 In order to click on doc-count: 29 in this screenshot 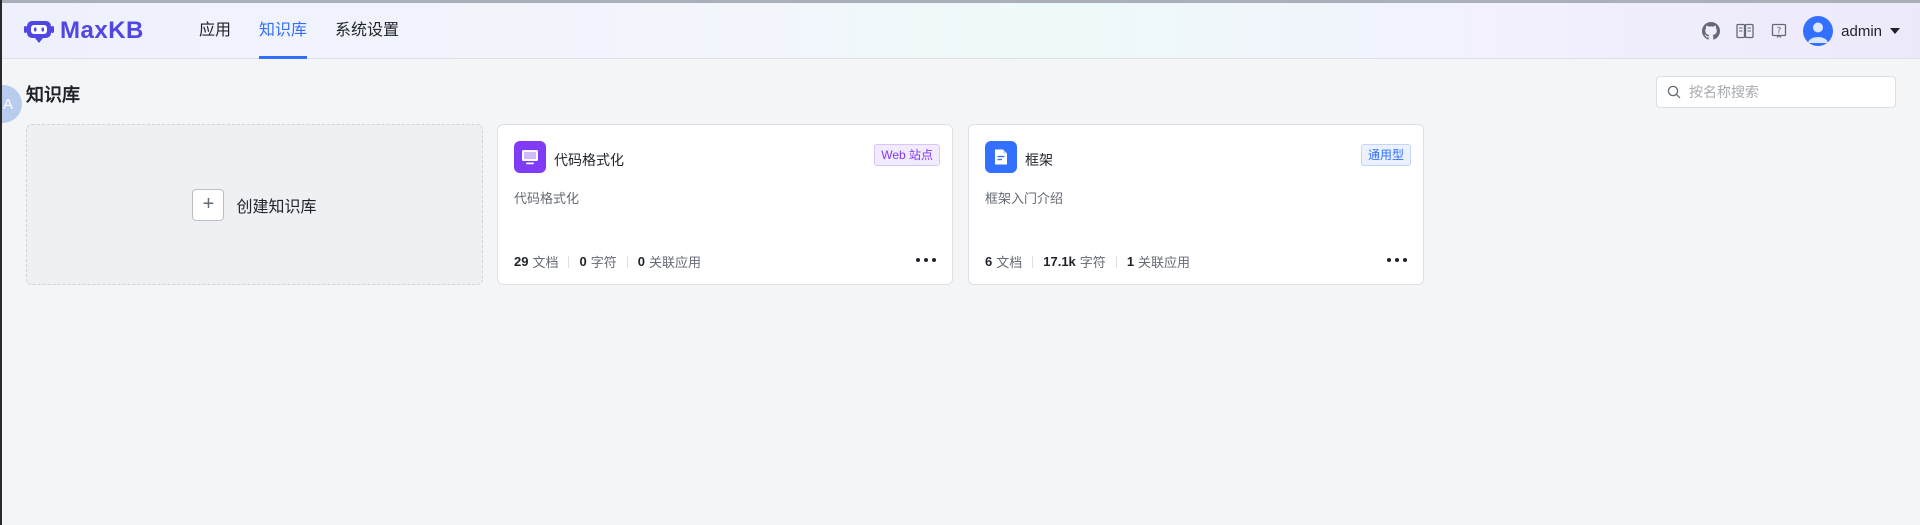, I will do `click(521, 261)`.